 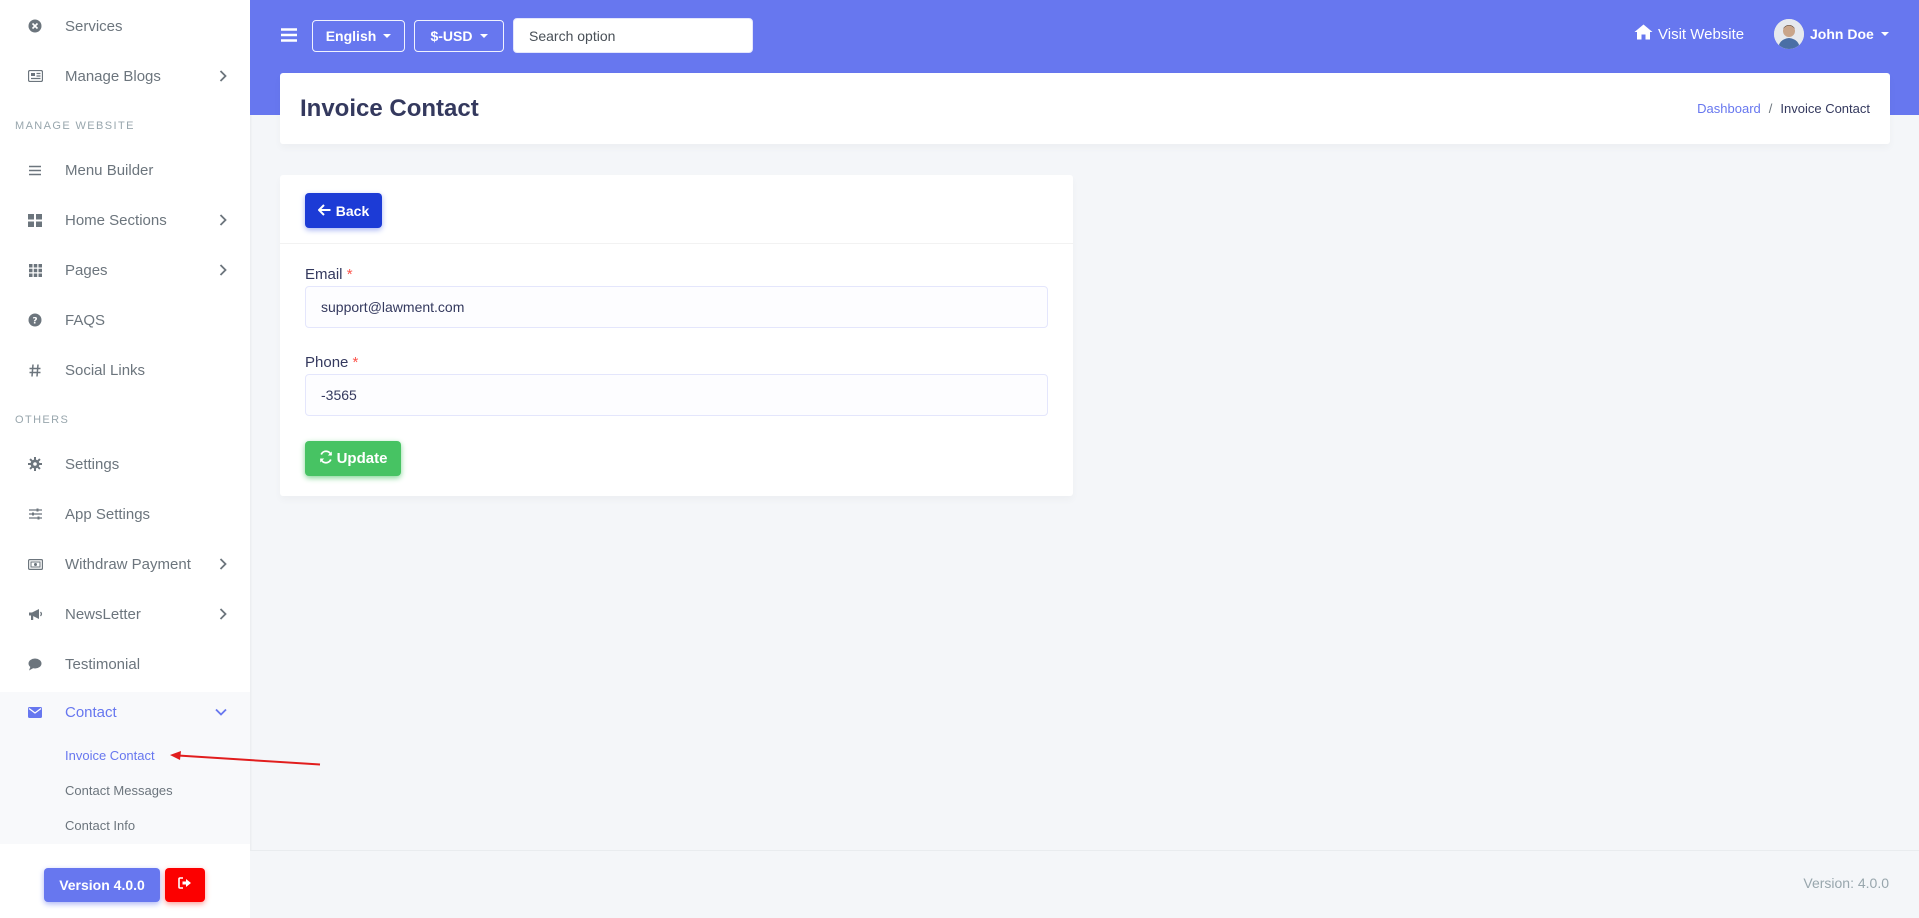 I want to click on user-menu: John Doe, so click(x=1831, y=34).